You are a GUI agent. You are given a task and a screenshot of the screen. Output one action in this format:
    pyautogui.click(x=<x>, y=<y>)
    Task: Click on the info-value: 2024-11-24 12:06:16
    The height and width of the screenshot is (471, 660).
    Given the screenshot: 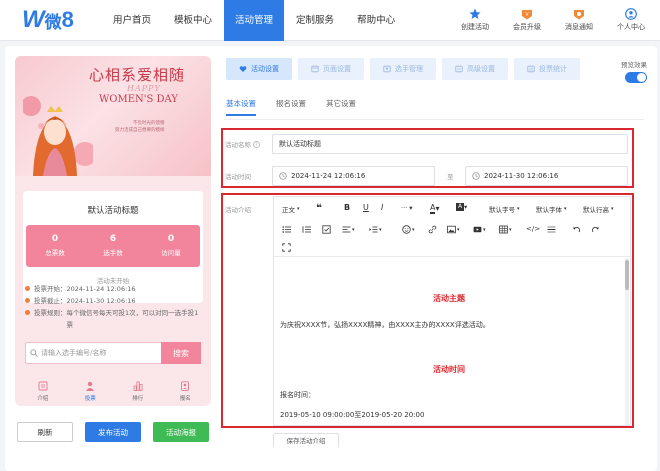 What is the action you would take?
    pyautogui.click(x=101, y=289)
    